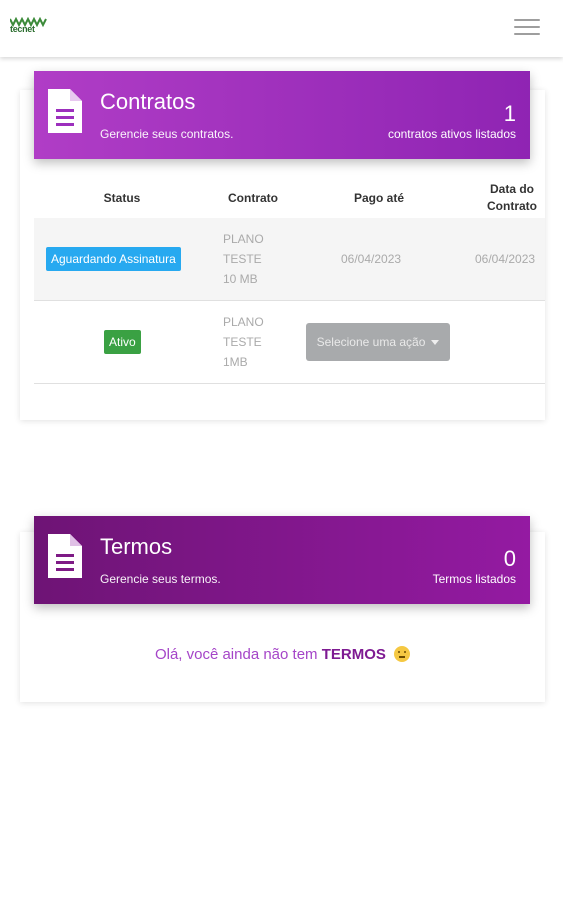 Image resolution: width=563 pixels, height=900 pixels. What do you see at coordinates (235, 362) in the screenshot?
I see `plan-name-line: 1MB` at bounding box center [235, 362].